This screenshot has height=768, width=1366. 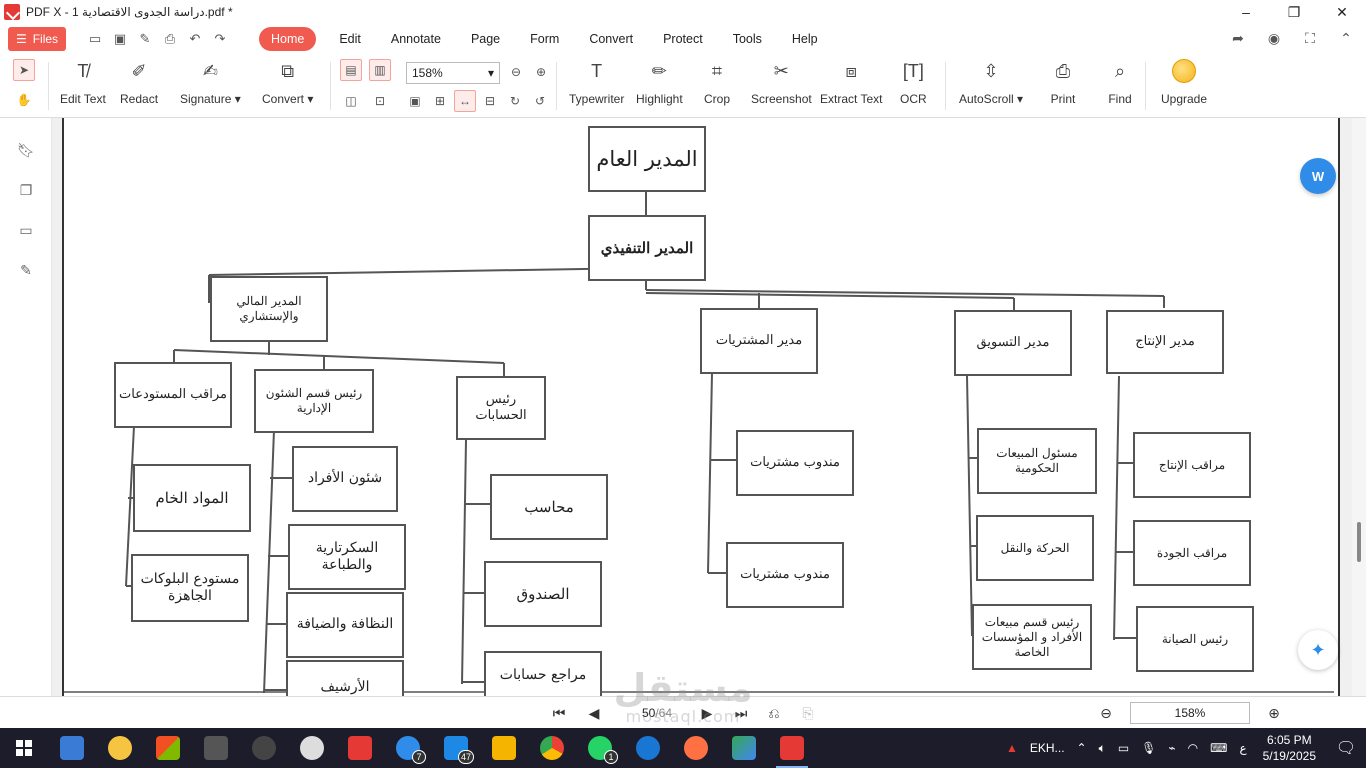 What do you see at coordinates (453, 73) in the screenshot?
I see `zoom-dropdown: 158% ▾` at bounding box center [453, 73].